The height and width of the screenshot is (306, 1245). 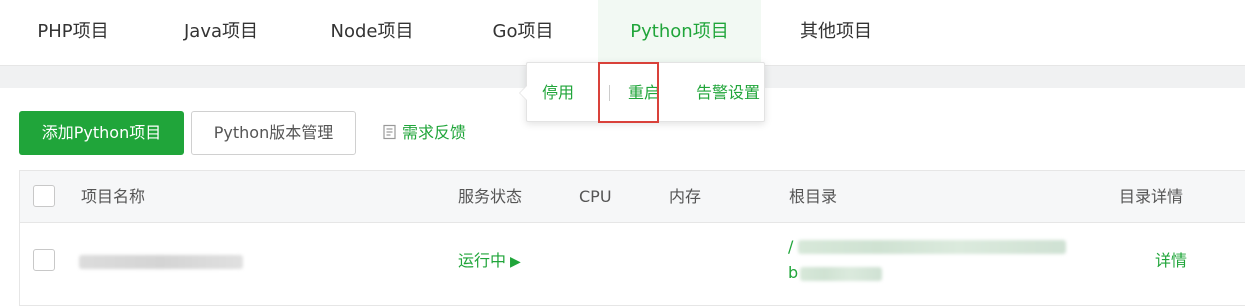 I want to click on detail-link: 详情, so click(x=1171, y=261).